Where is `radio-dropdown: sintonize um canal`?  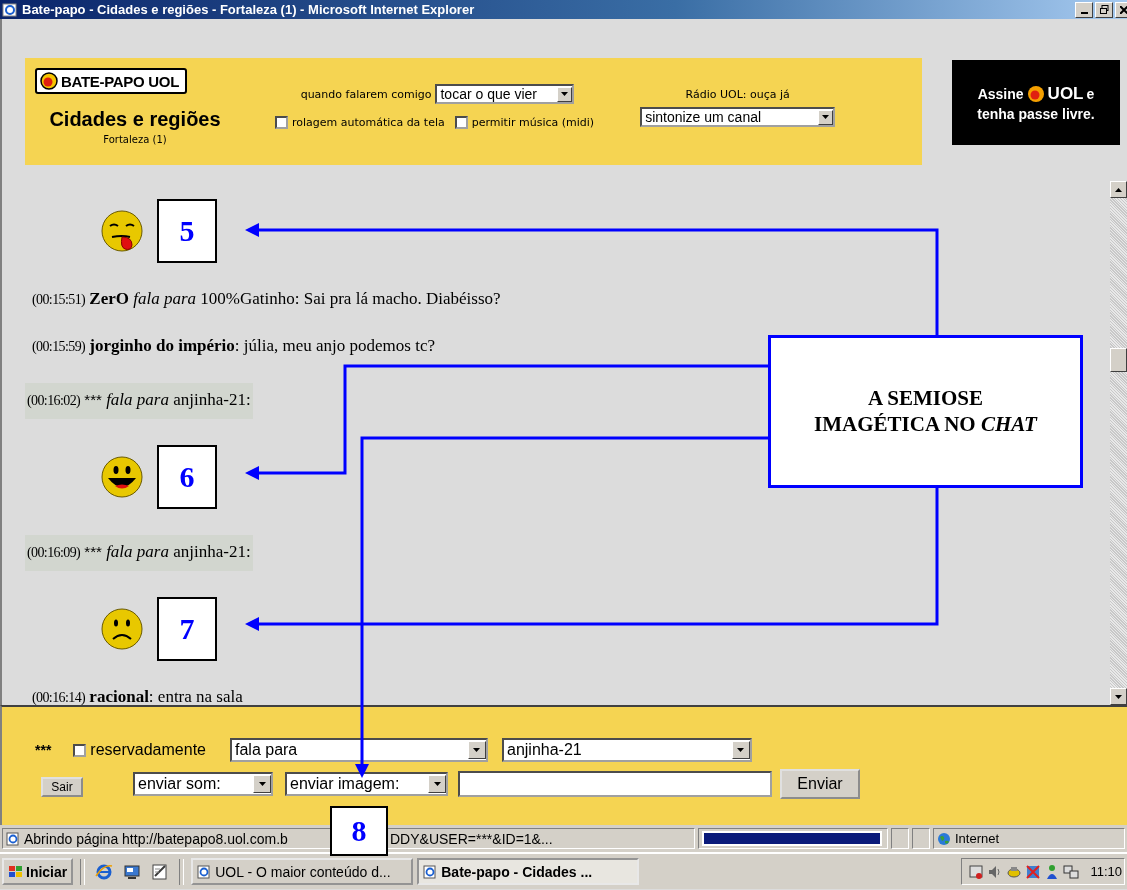 radio-dropdown: sintonize um canal is located at coordinates (738, 117).